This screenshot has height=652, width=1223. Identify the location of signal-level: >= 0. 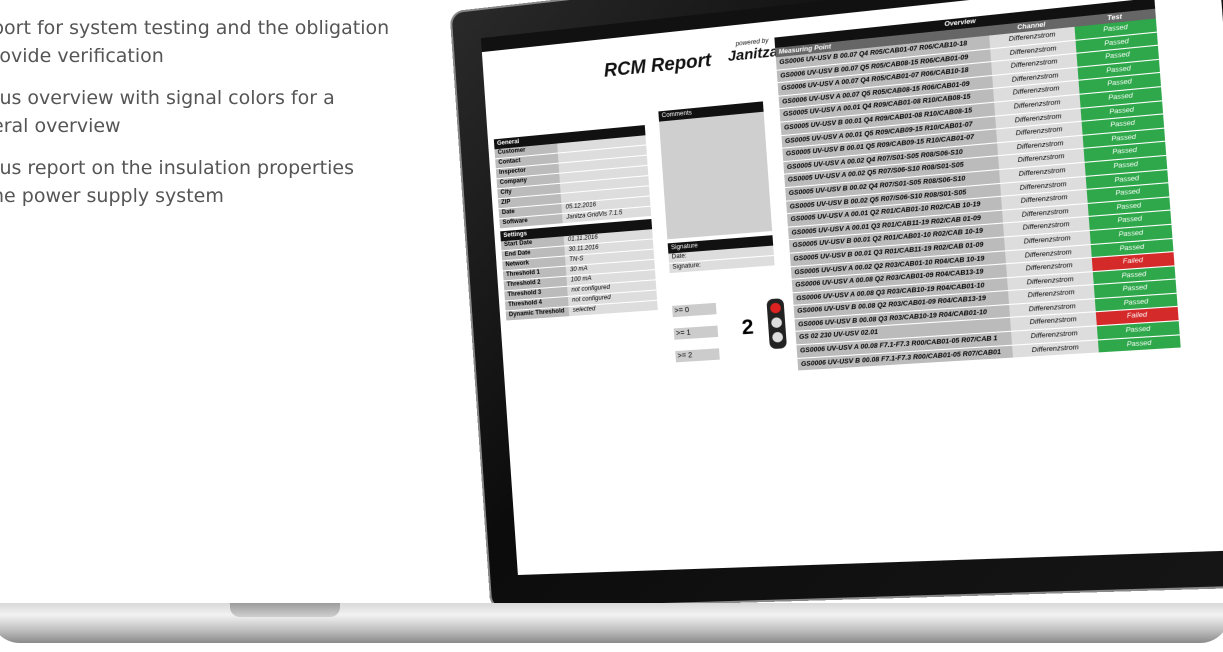
(694, 310).